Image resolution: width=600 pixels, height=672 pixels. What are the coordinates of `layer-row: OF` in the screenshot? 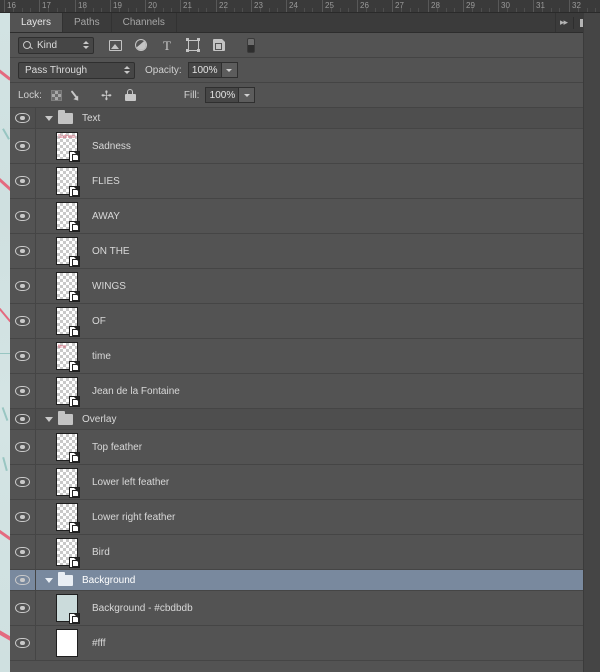 It's located at (305, 321).